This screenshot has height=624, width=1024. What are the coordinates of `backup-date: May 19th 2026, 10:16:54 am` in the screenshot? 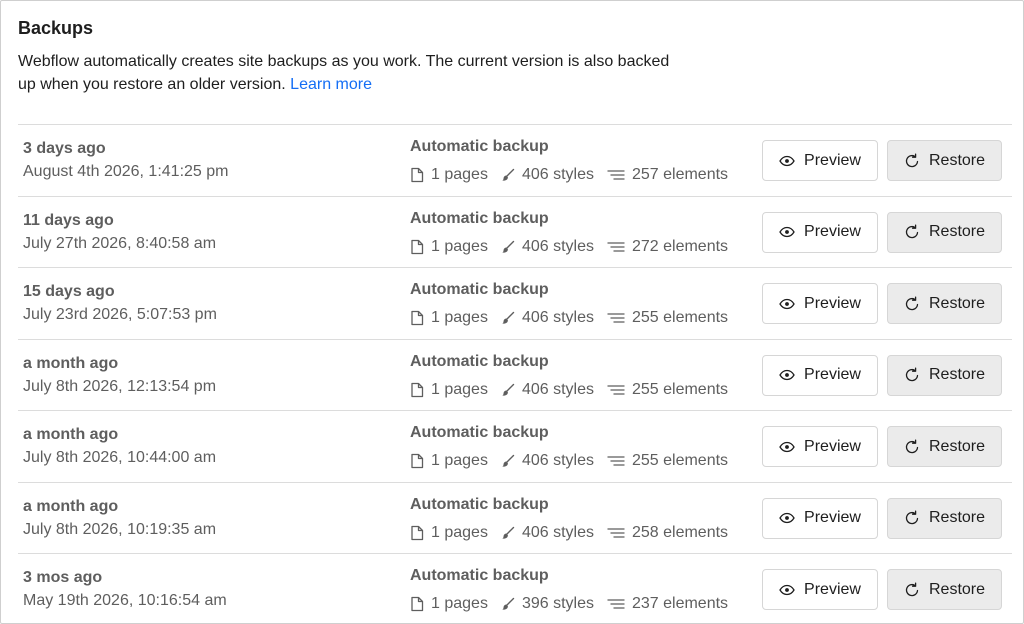 It's located at (125, 600).